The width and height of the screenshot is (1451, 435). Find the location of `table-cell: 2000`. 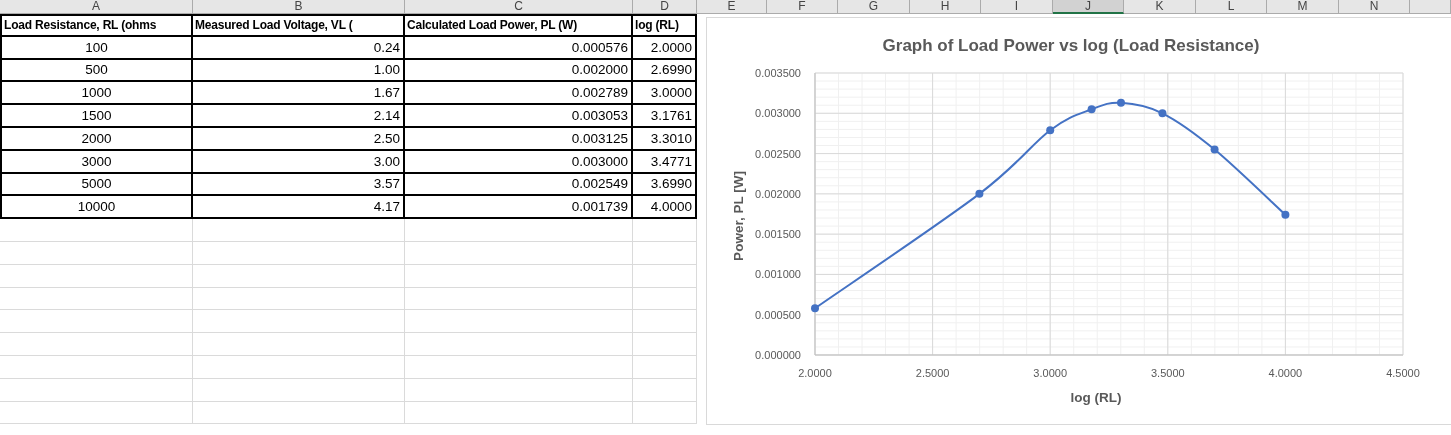

table-cell: 2000 is located at coordinates (96, 139).